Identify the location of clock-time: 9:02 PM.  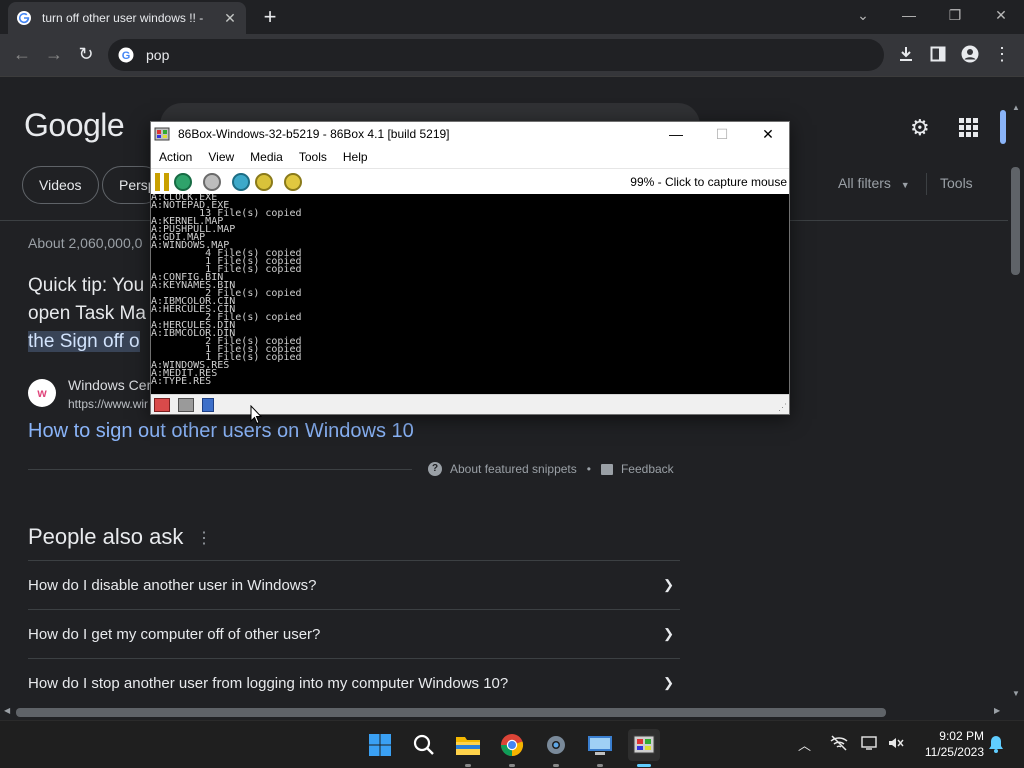
(961, 736).